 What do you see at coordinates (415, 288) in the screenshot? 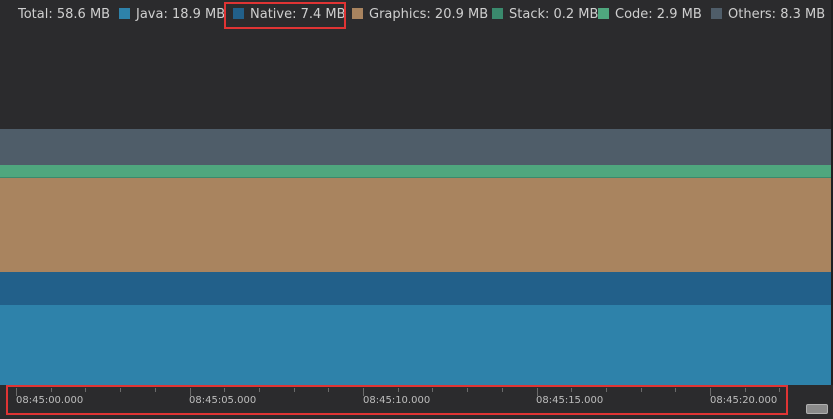
I see `native-series-band` at bounding box center [415, 288].